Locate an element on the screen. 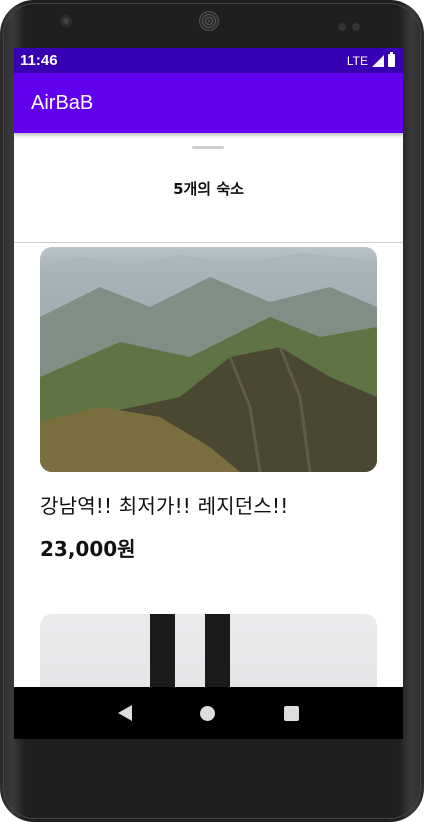  status-indicators: LTE is located at coordinates (370, 60).